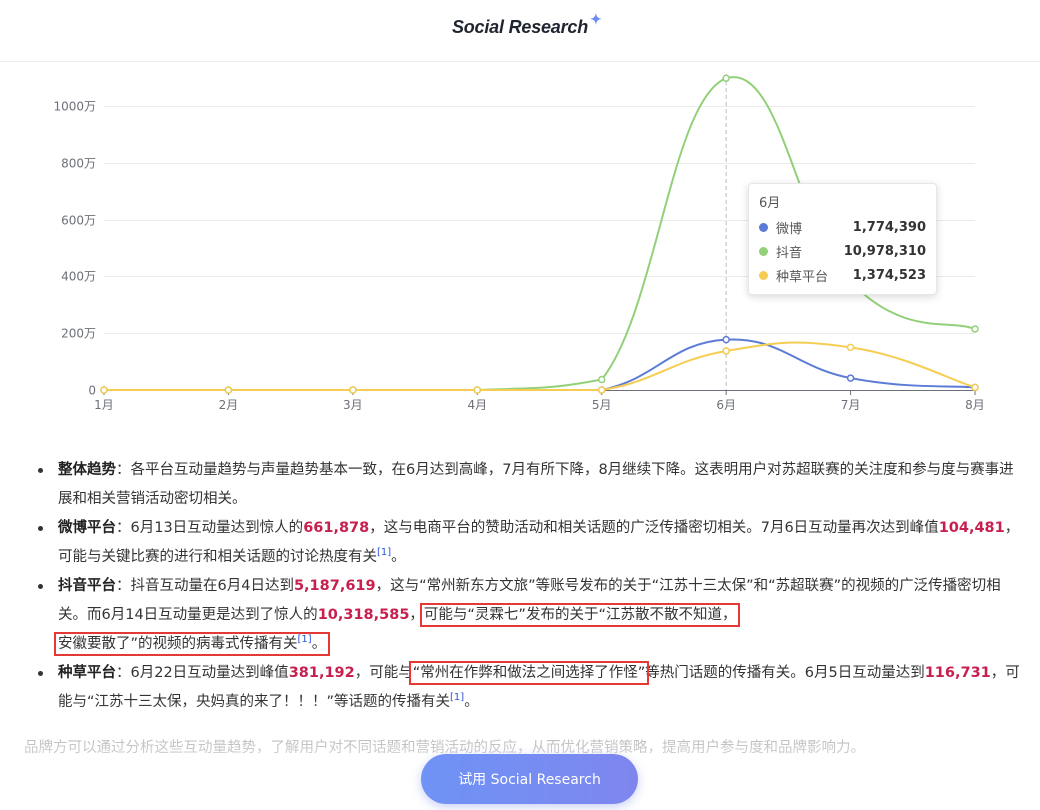  What do you see at coordinates (842, 275) in the screenshot?
I see `tooltip-row-zhongcao: 种草平台 1,374,523` at bounding box center [842, 275].